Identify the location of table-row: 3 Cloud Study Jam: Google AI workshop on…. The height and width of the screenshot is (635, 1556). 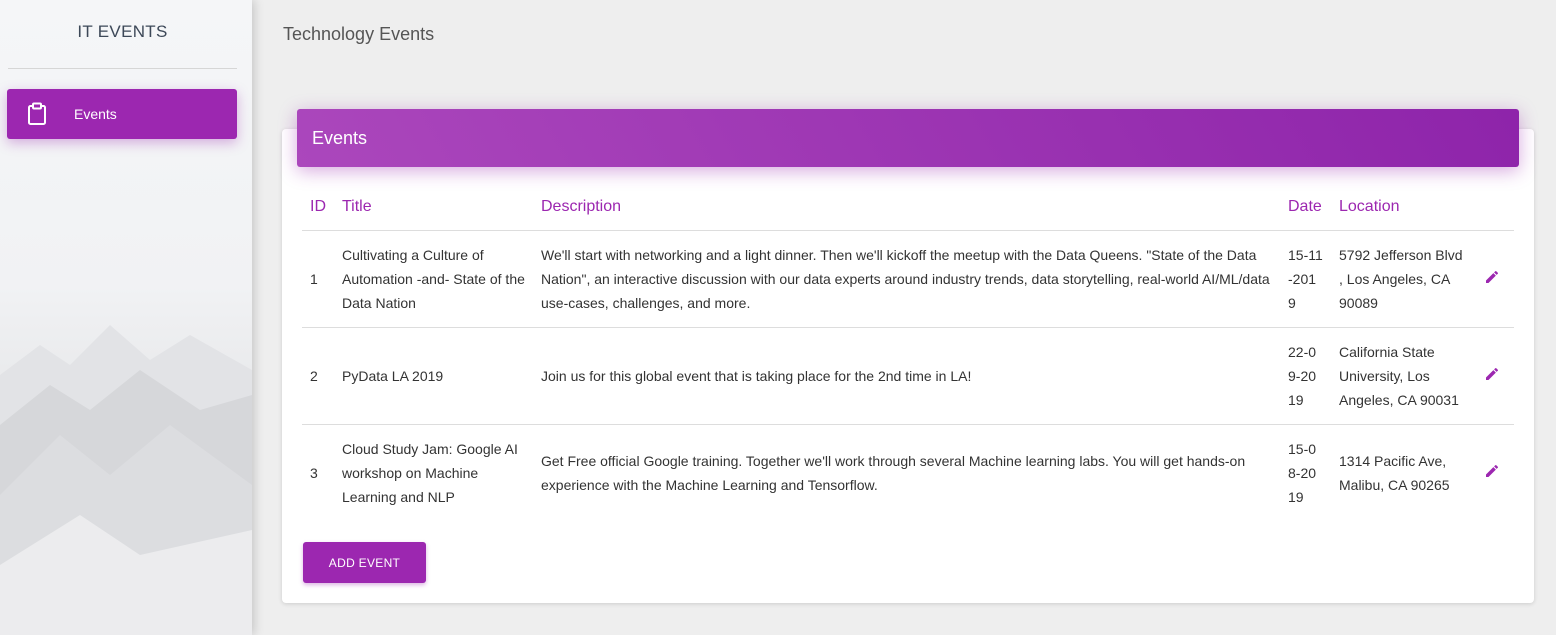
(908, 472).